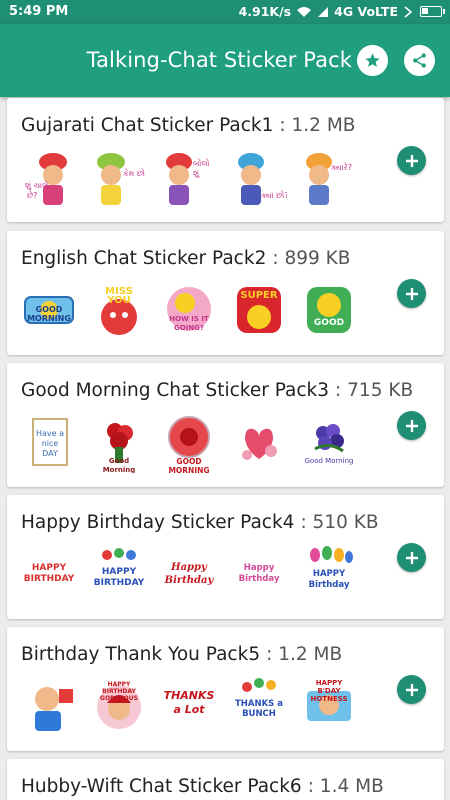  What do you see at coordinates (311, 258) in the screenshot?
I see `pack-size: : 899 KB` at bounding box center [311, 258].